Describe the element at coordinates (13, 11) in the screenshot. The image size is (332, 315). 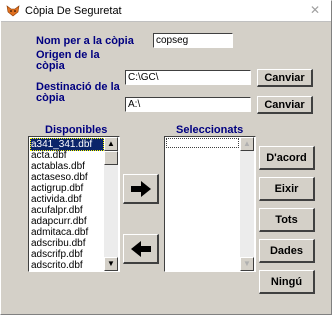
I see `fox-icon` at that location.